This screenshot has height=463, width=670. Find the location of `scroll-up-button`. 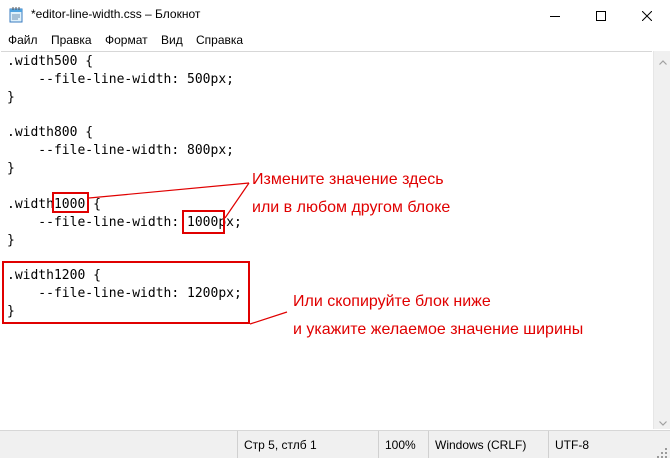

scroll-up-button is located at coordinates (662, 59).